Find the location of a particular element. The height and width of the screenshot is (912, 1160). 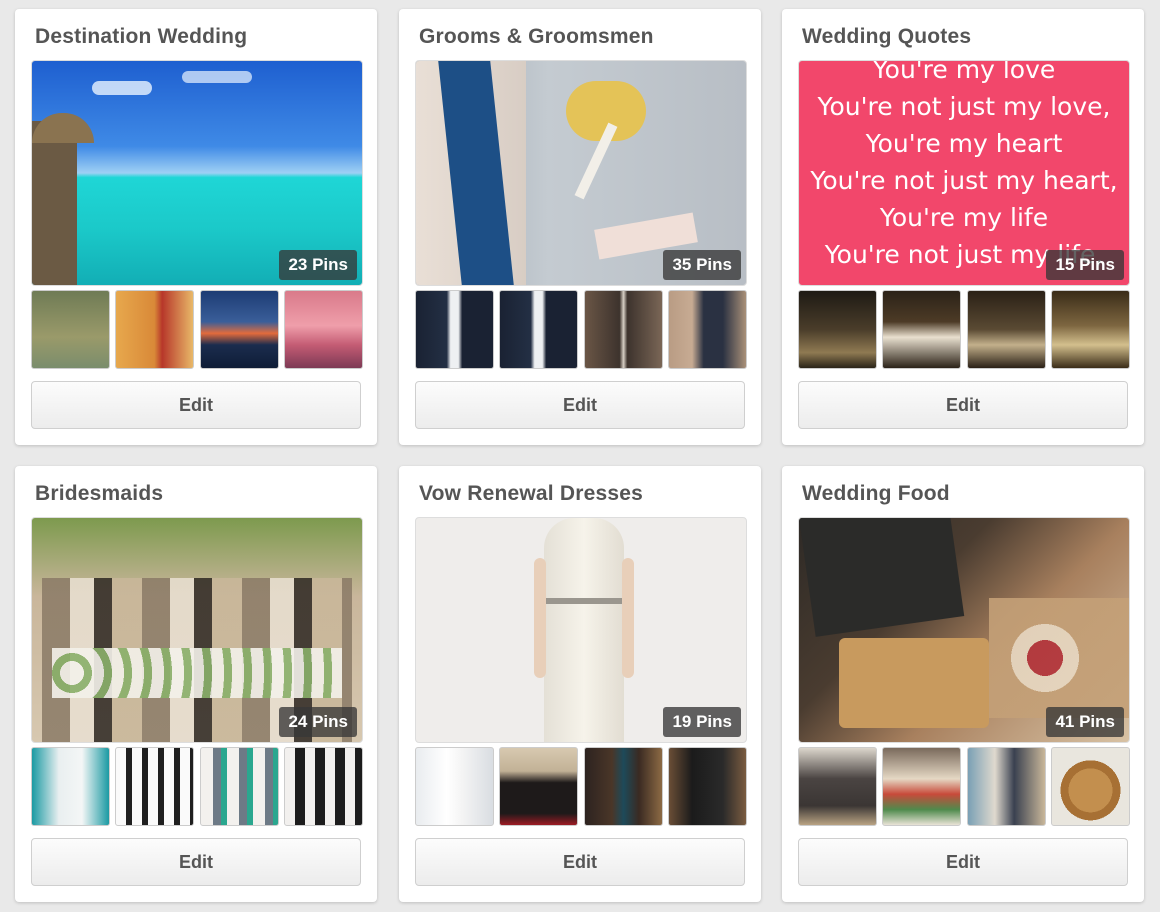

board-bridesmaids: Bridesmaids 24 Pins Edit is located at coordinates (196, 684).